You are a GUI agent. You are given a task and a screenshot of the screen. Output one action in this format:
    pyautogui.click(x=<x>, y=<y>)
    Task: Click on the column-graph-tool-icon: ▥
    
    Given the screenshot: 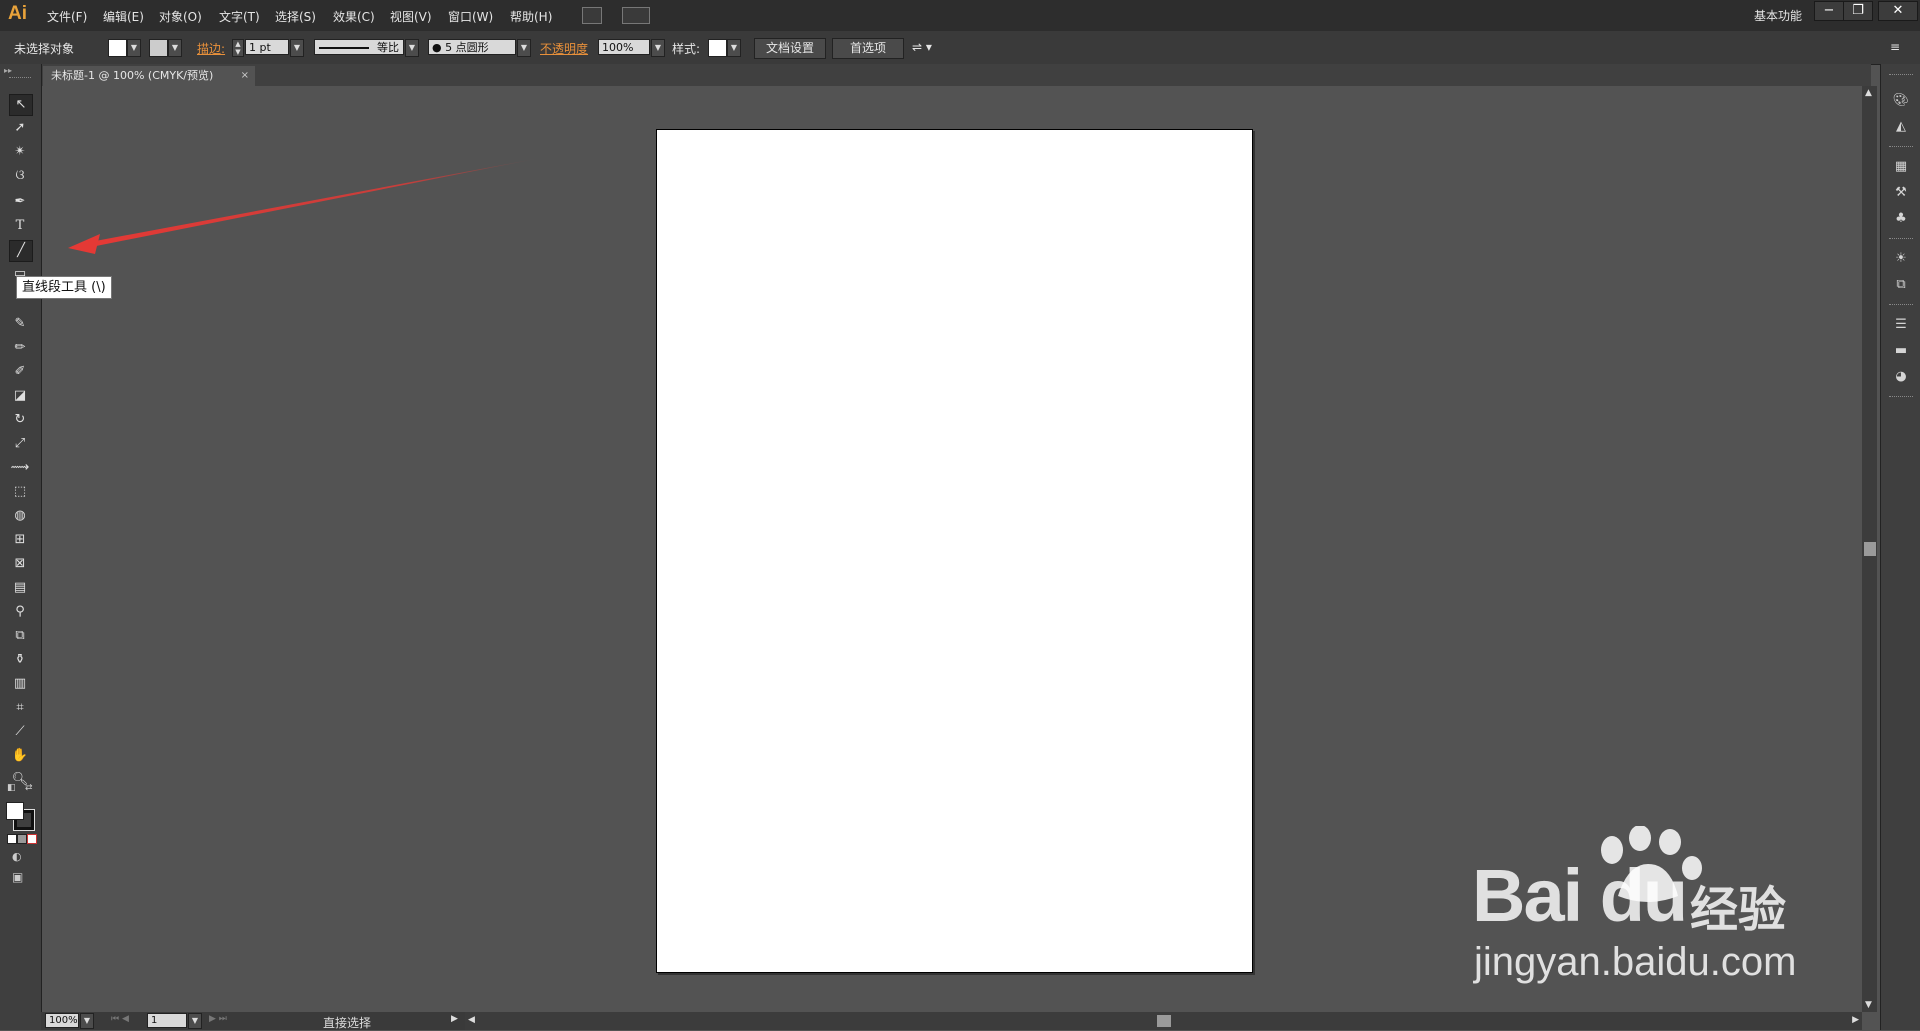 What is the action you would take?
    pyautogui.click(x=20, y=684)
    